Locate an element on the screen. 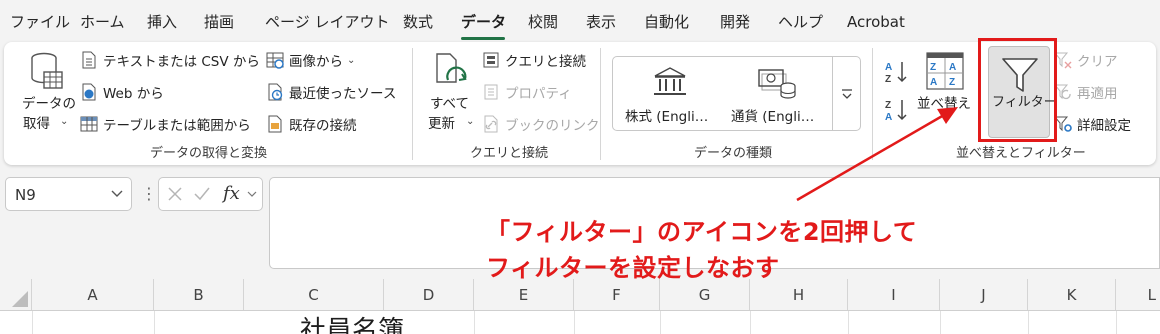 This screenshot has width=1160, height=334. column-header-h: H is located at coordinates (799, 294).